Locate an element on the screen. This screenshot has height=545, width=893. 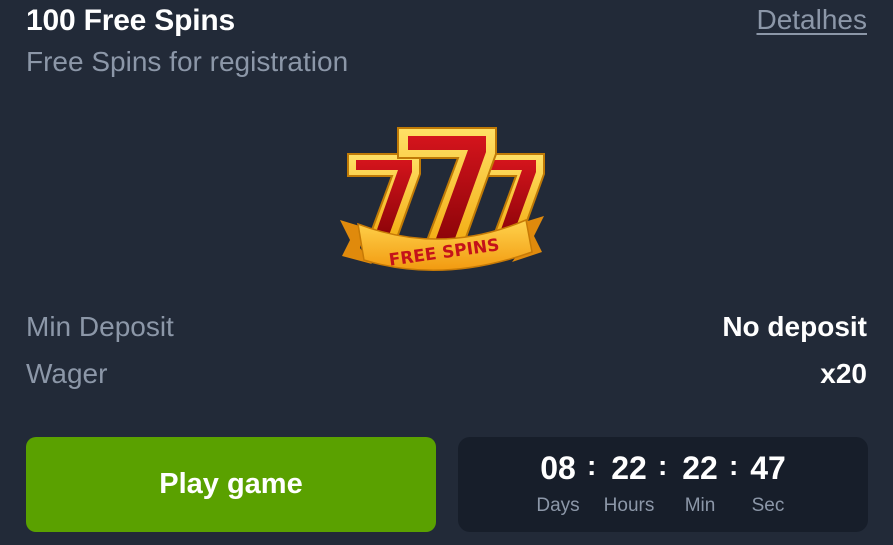
countdown-seconds-label: Sec is located at coordinates (768, 505).